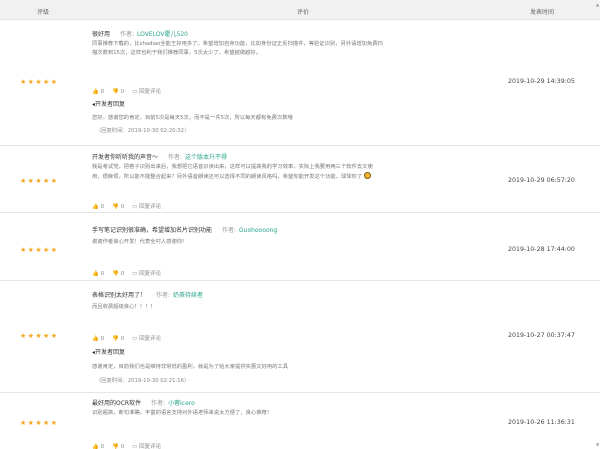 Image resolution: width=600 pixels, height=449 pixels. I want to click on review-title: 最好用的OCR软件, so click(117, 403).